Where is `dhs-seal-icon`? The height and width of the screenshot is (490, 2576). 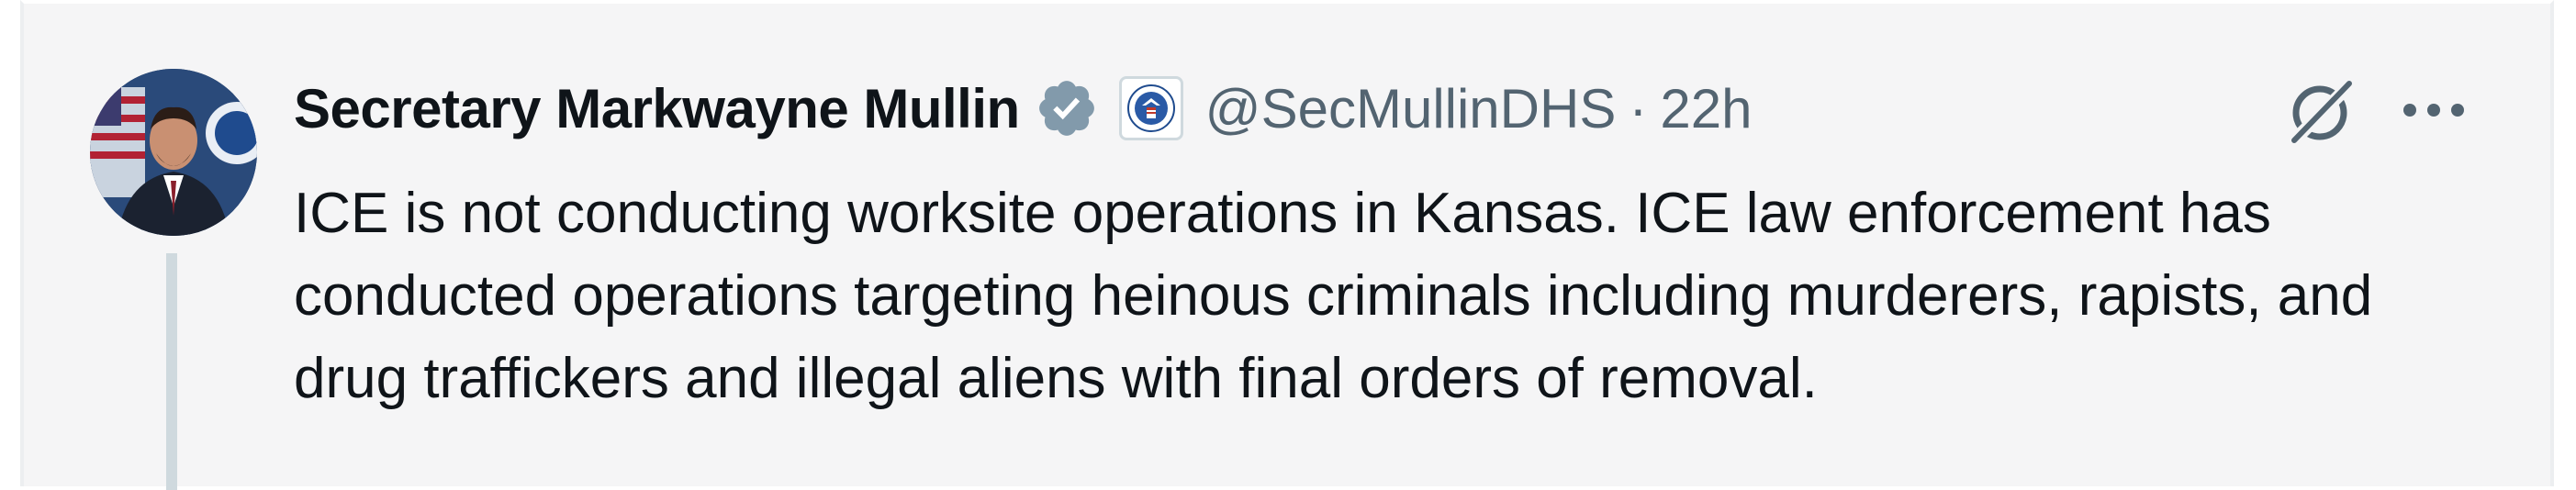 dhs-seal-icon is located at coordinates (1150, 108).